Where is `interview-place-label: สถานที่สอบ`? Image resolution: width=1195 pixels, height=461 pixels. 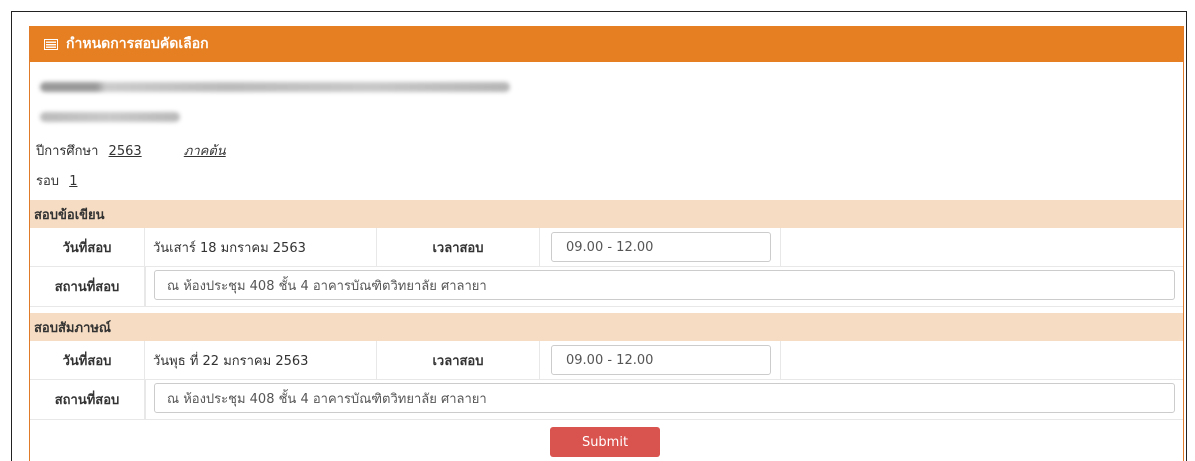 interview-place-label: สถานที่สอบ is located at coordinates (87, 399).